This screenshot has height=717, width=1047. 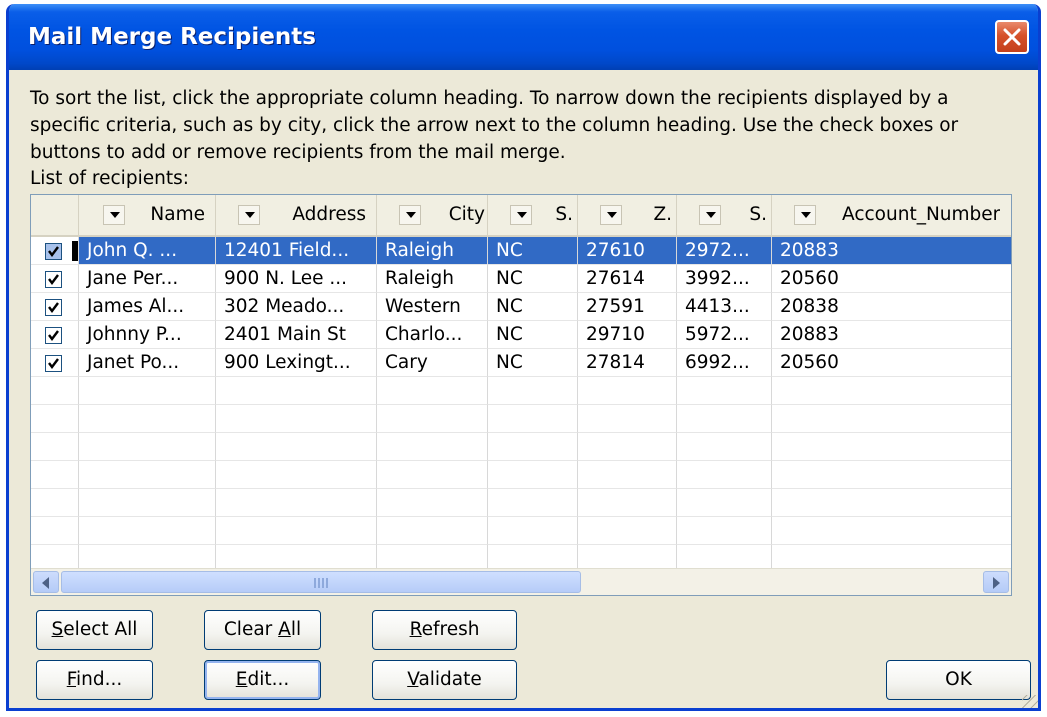 What do you see at coordinates (627, 335) in the screenshot?
I see `cell-zip: 29710` at bounding box center [627, 335].